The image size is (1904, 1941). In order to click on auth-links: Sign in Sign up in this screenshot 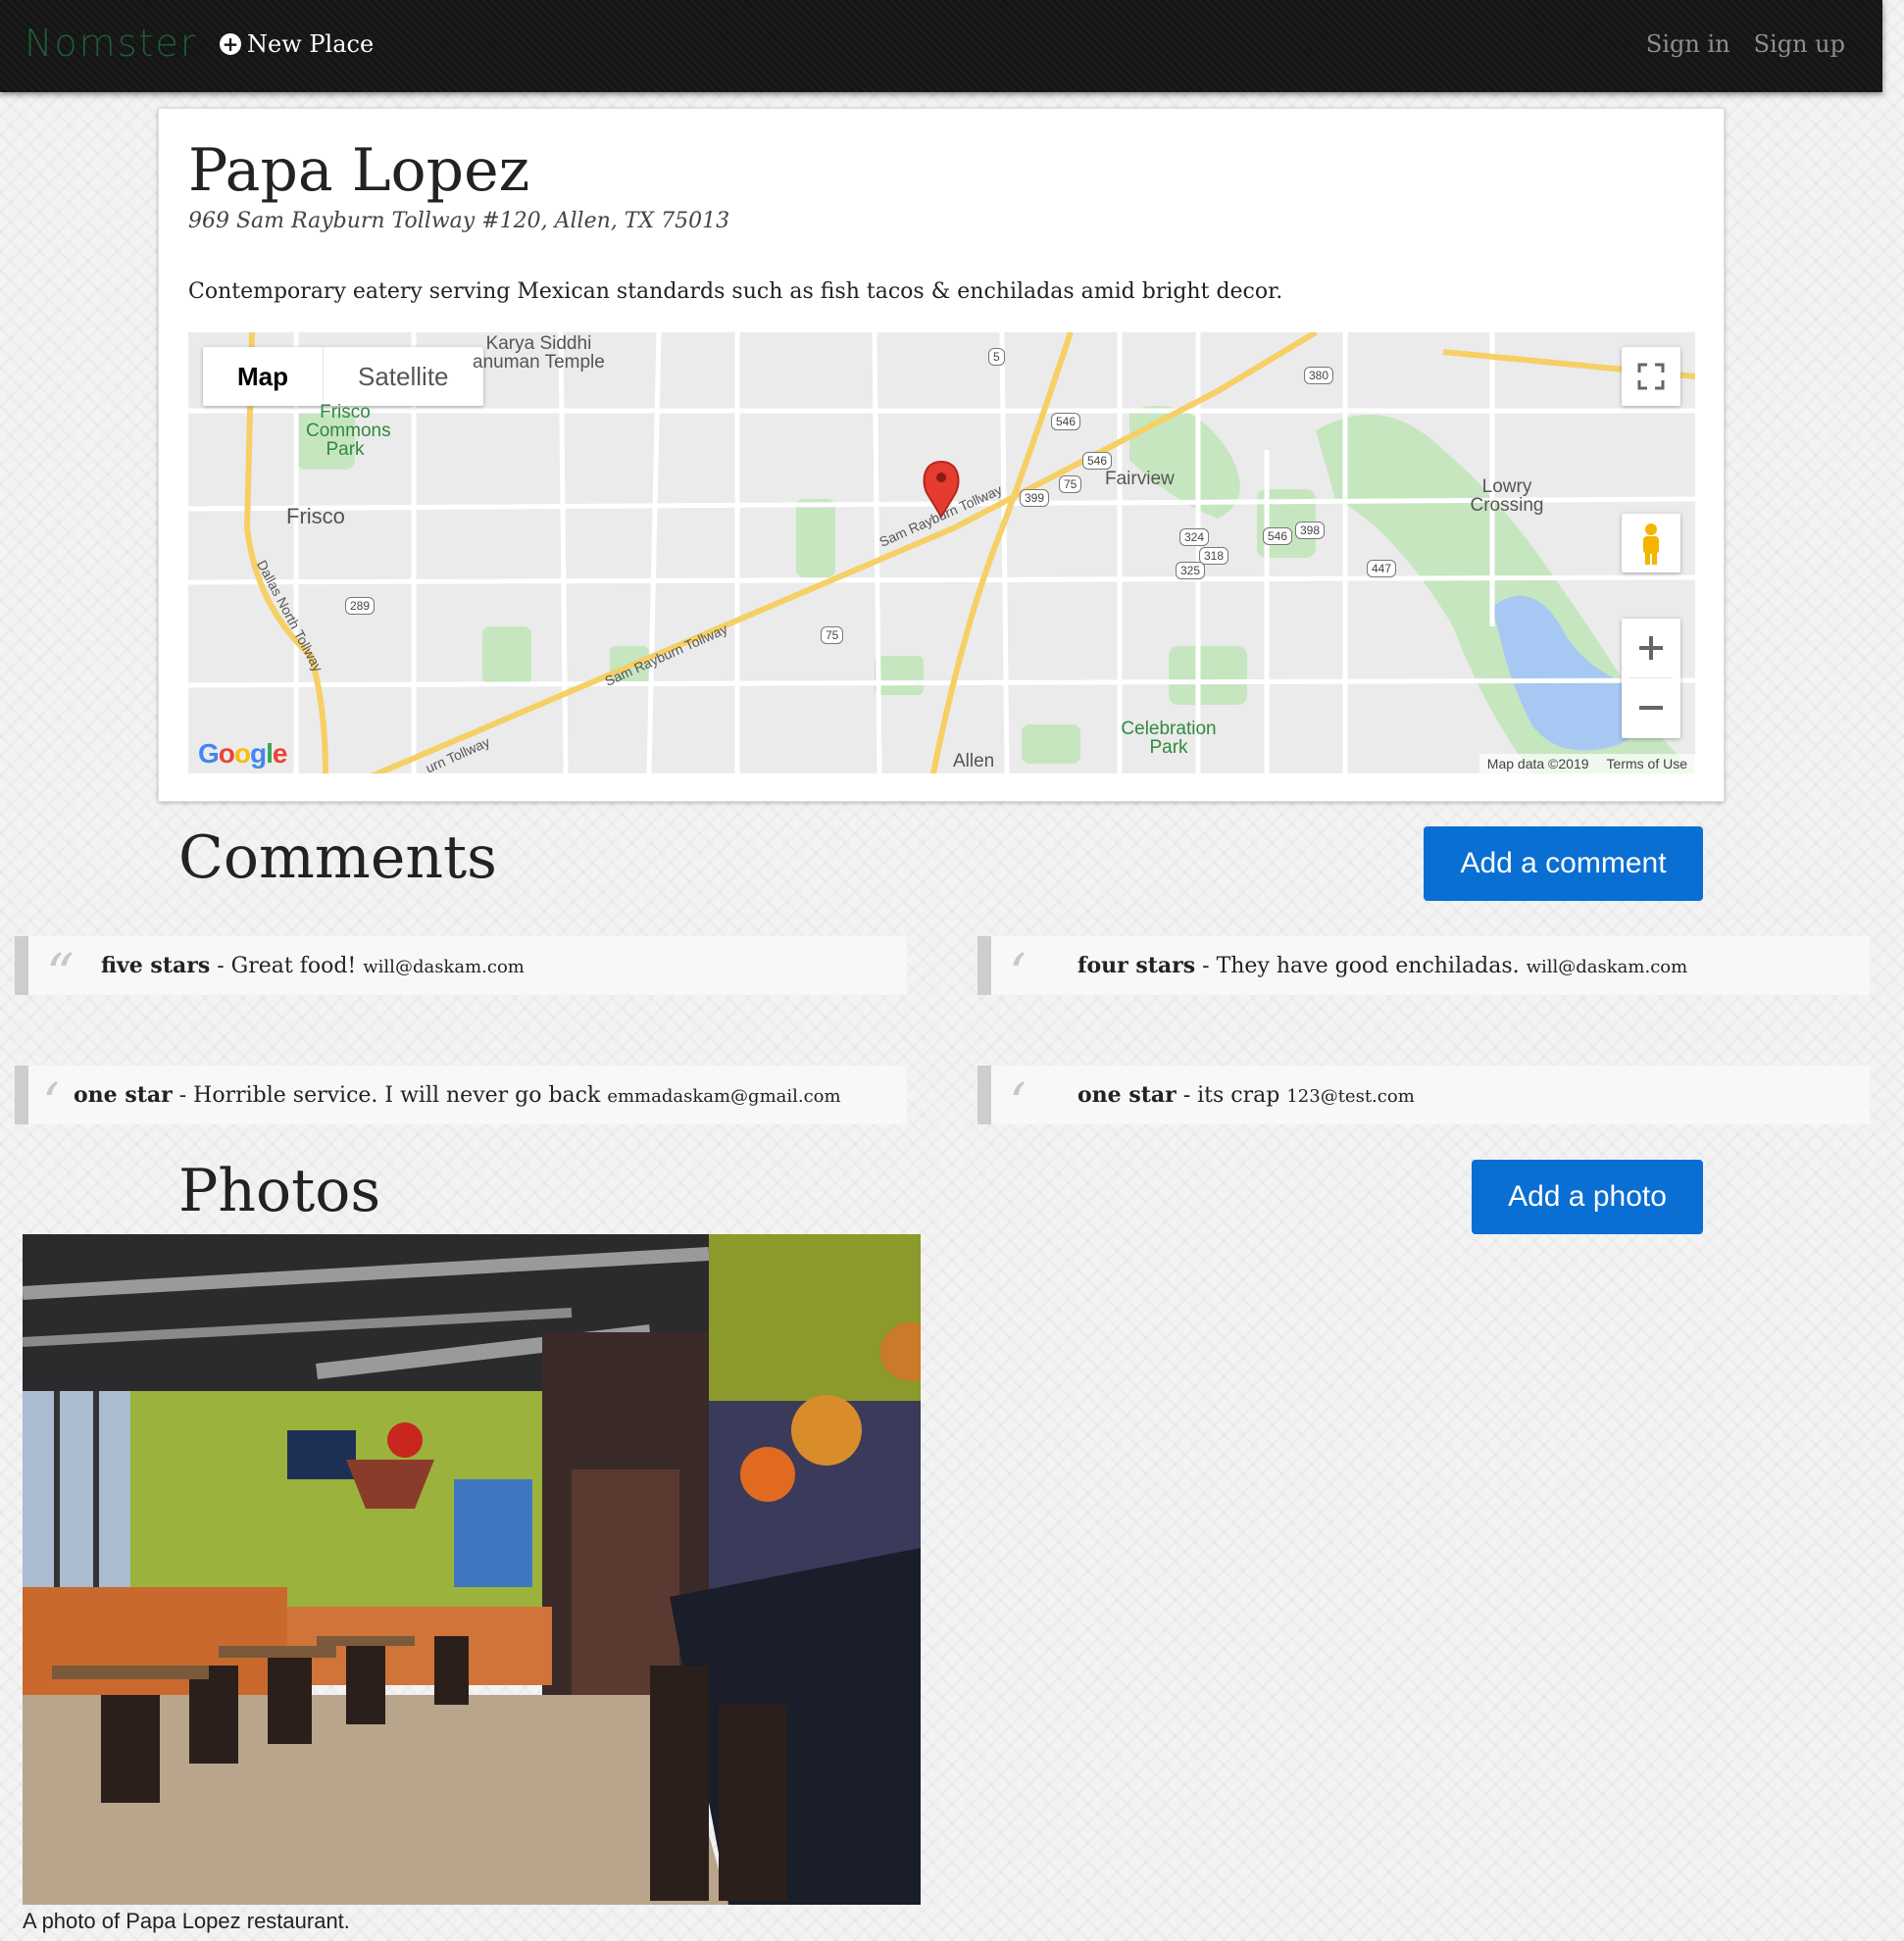, I will do `click(1745, 44)`.